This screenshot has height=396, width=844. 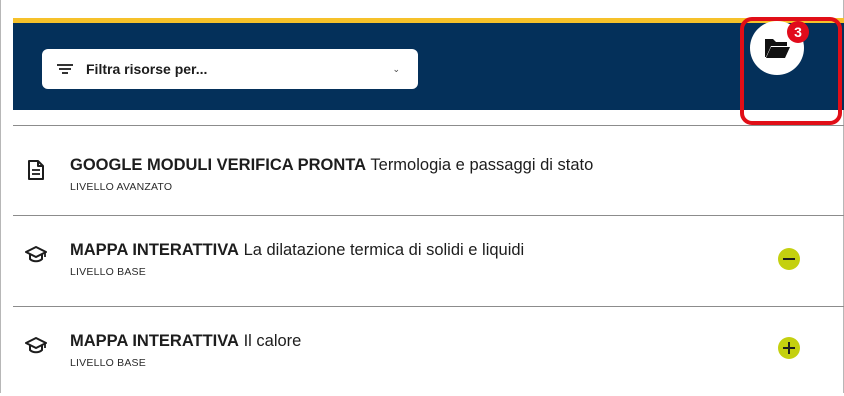 I want to click on filter-dropdown: Filtra risorse per... ⌄, so click(x=230, y=69).